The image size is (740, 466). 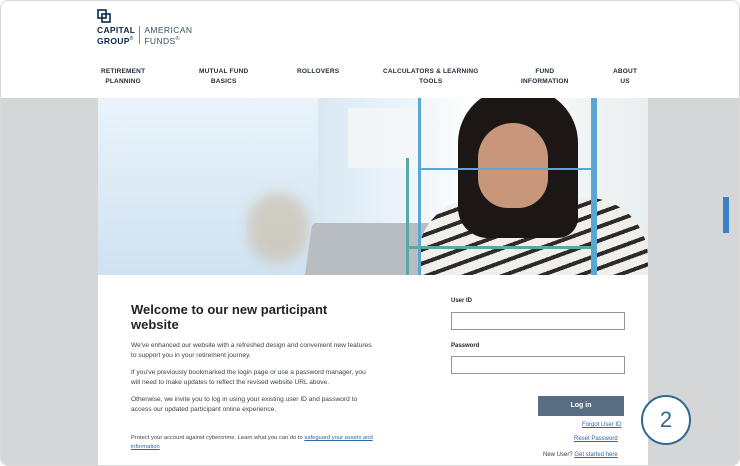 What do you see at coordinates (388, 138) in the screenshot?
I see `hero-wall` at bounding box center [388, 138].